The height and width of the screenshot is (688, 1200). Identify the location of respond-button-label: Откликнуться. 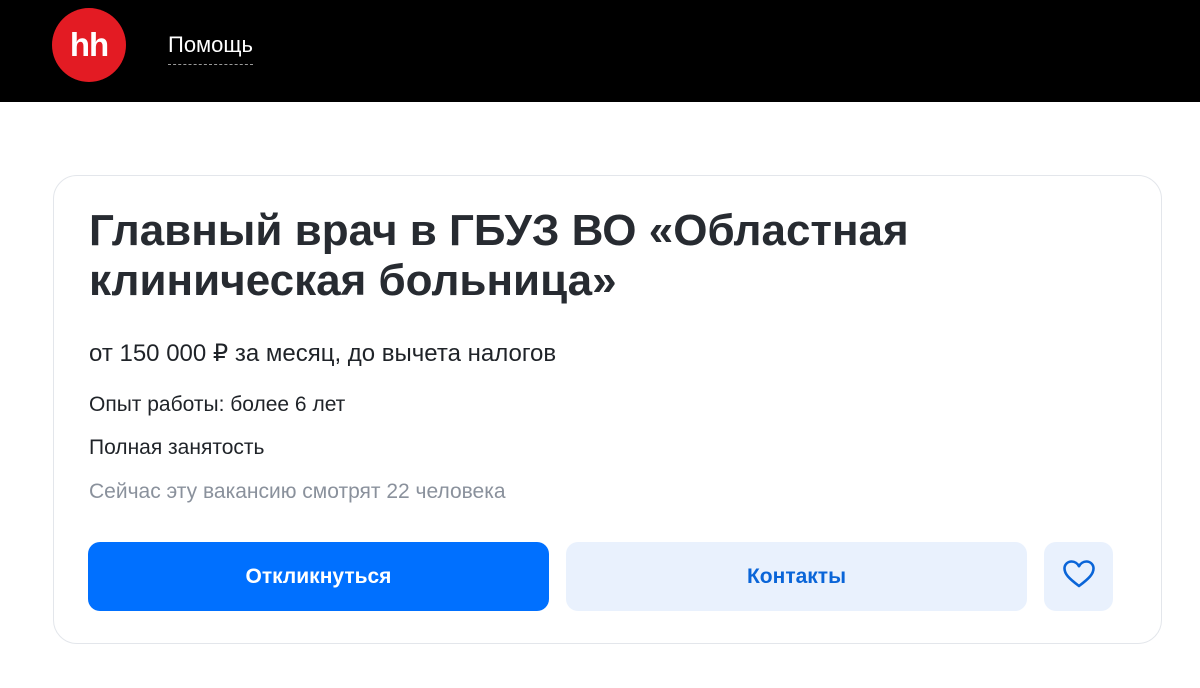
(318, 576).